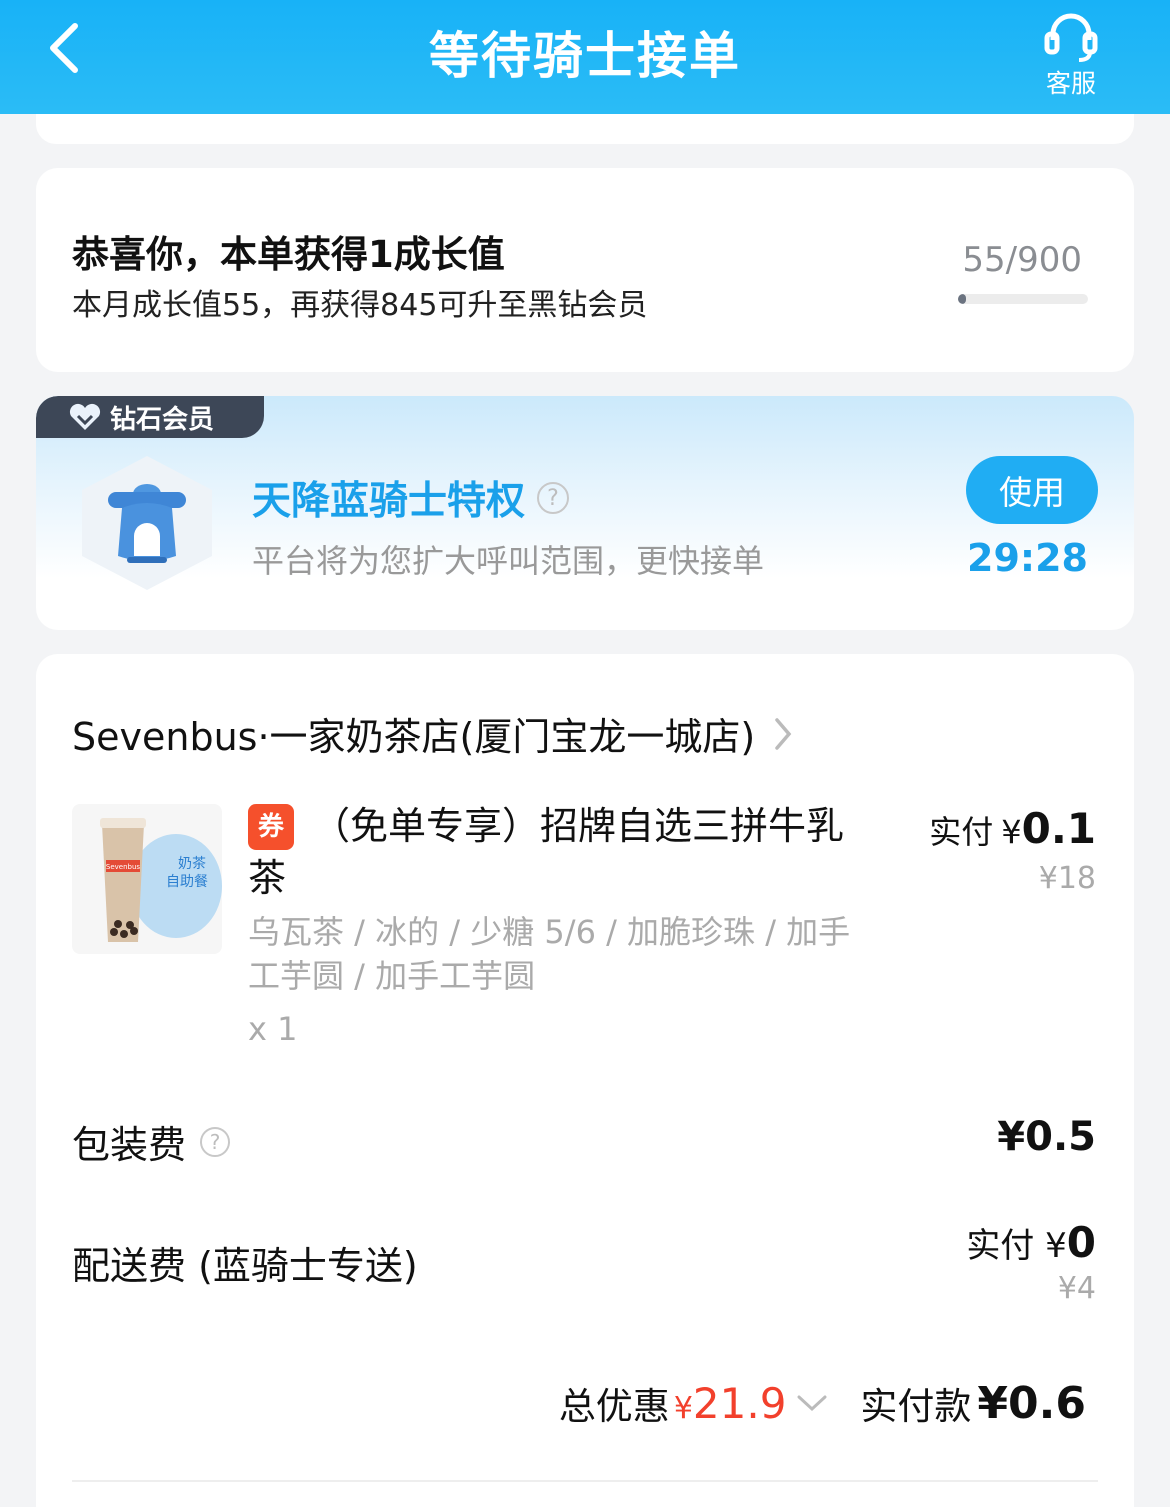 The height and width of the screenshot is (1507, 1170). Describe the element at coordinates (1047, 1403) in the screenshot. I see `total-paid-value: 0.6` at that location.